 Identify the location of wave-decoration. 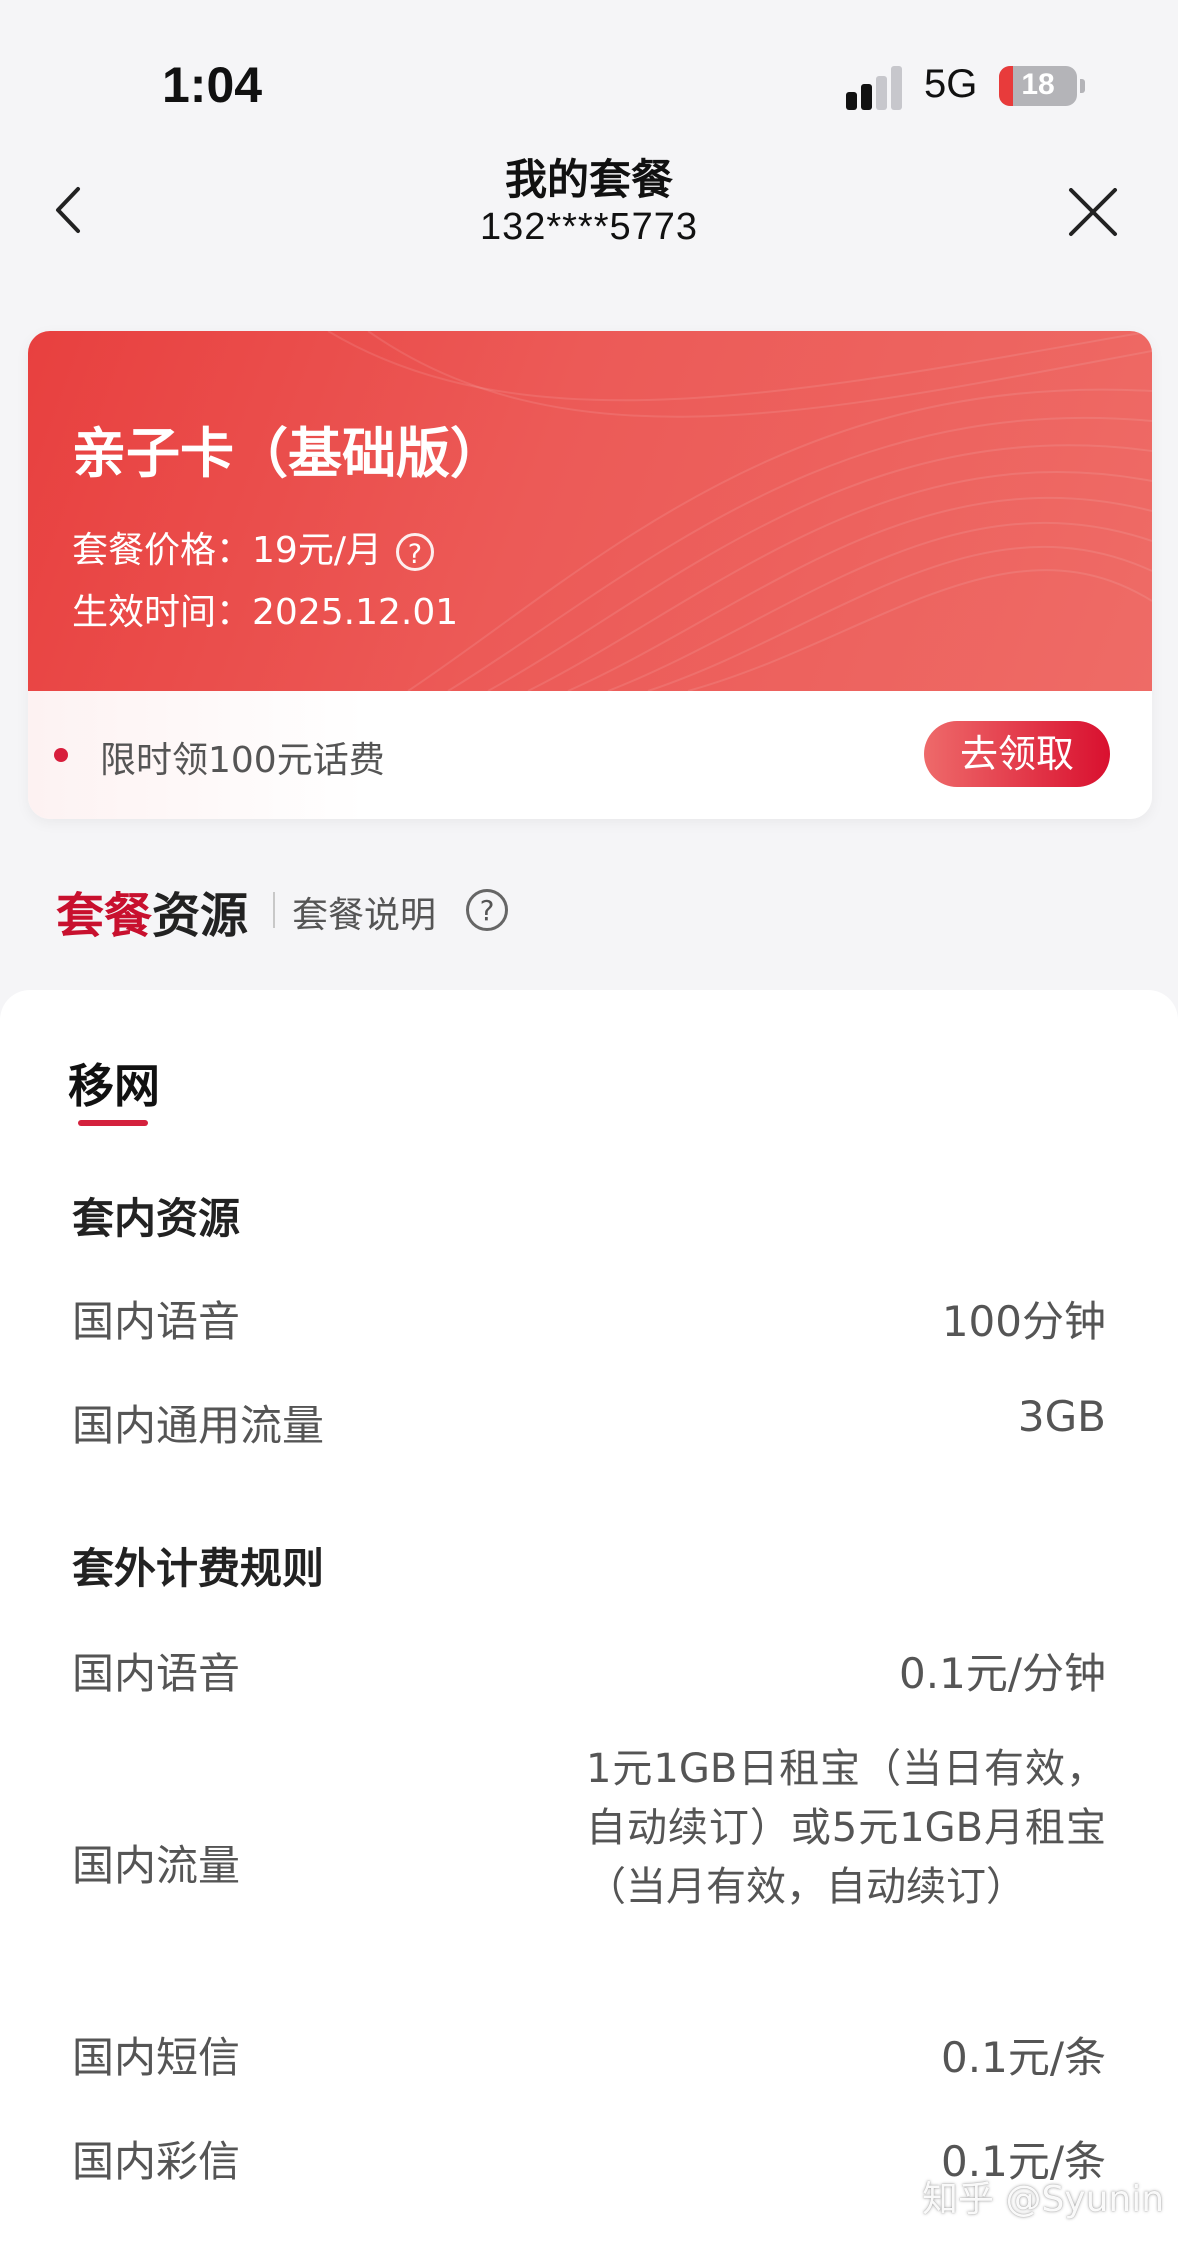
(739, 511).